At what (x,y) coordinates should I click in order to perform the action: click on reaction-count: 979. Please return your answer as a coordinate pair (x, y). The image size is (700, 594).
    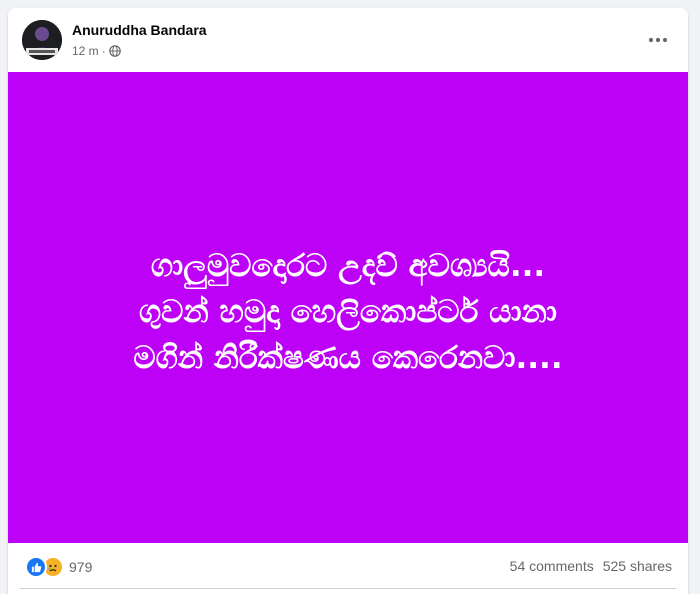
    Looking at the image, I should click on (81, 567).